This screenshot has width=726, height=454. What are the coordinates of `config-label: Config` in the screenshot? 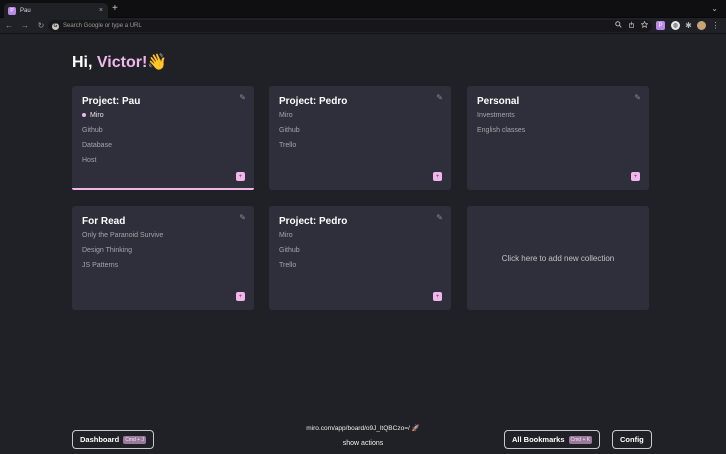 It's located at (632, 439).